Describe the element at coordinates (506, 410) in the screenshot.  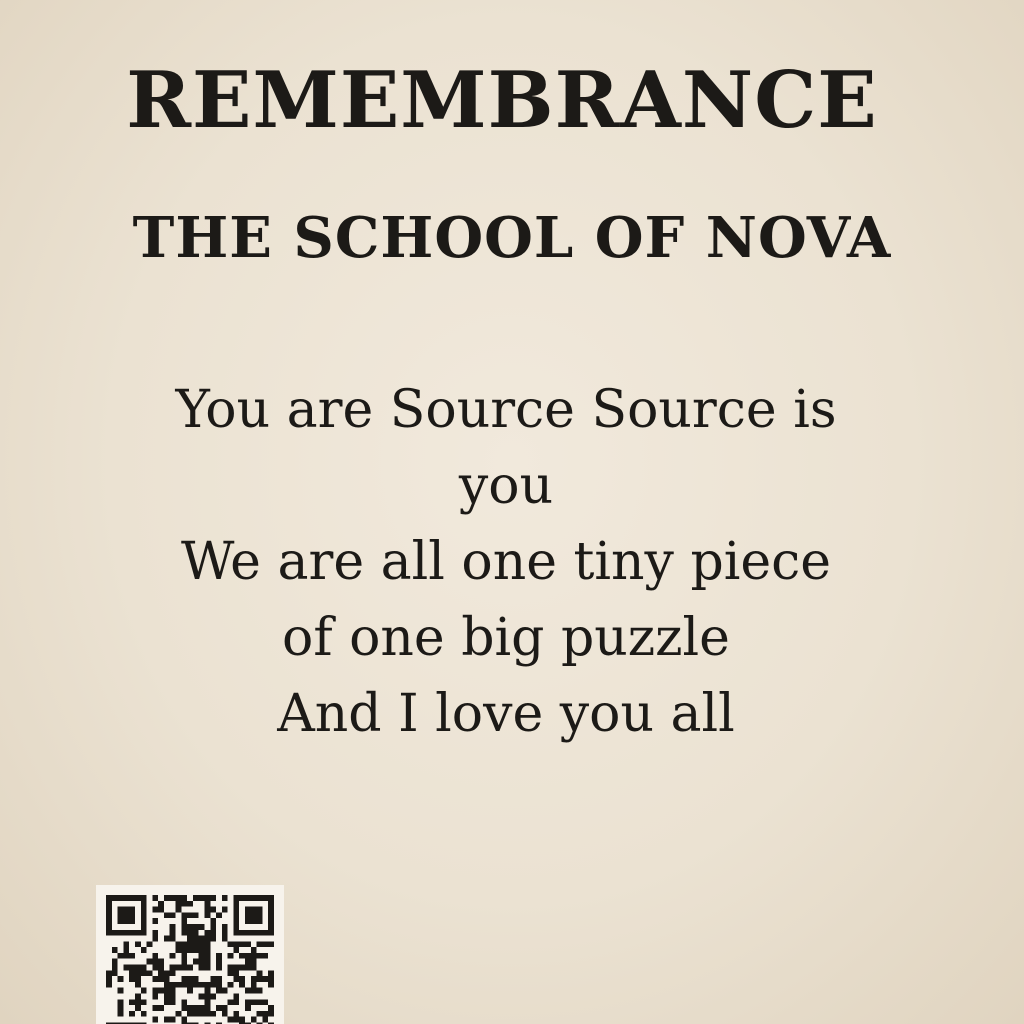
I see `poem-line: You are Source Source is` at that location.